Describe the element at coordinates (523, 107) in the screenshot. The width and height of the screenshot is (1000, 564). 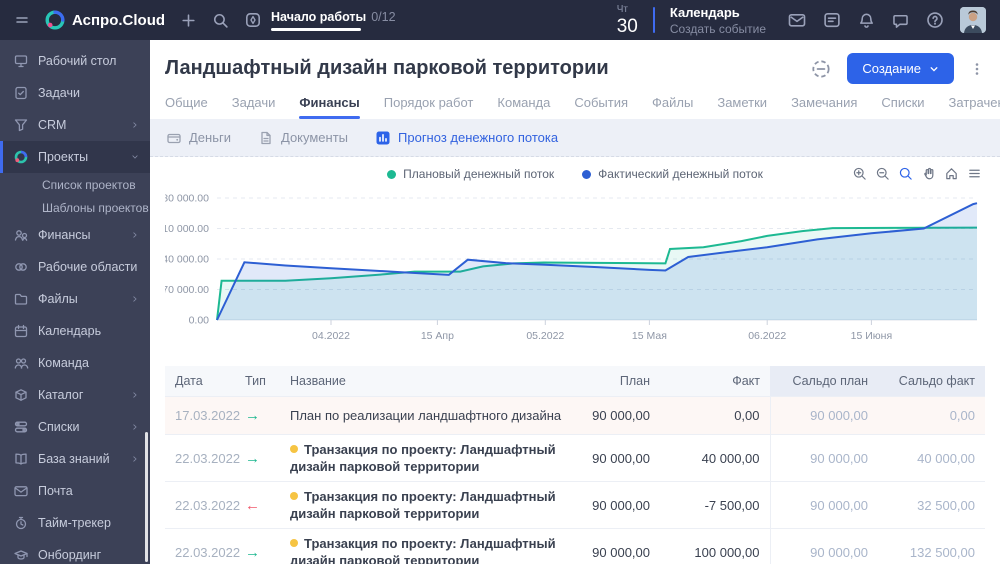
I see `tab-4: Команда` at that location.